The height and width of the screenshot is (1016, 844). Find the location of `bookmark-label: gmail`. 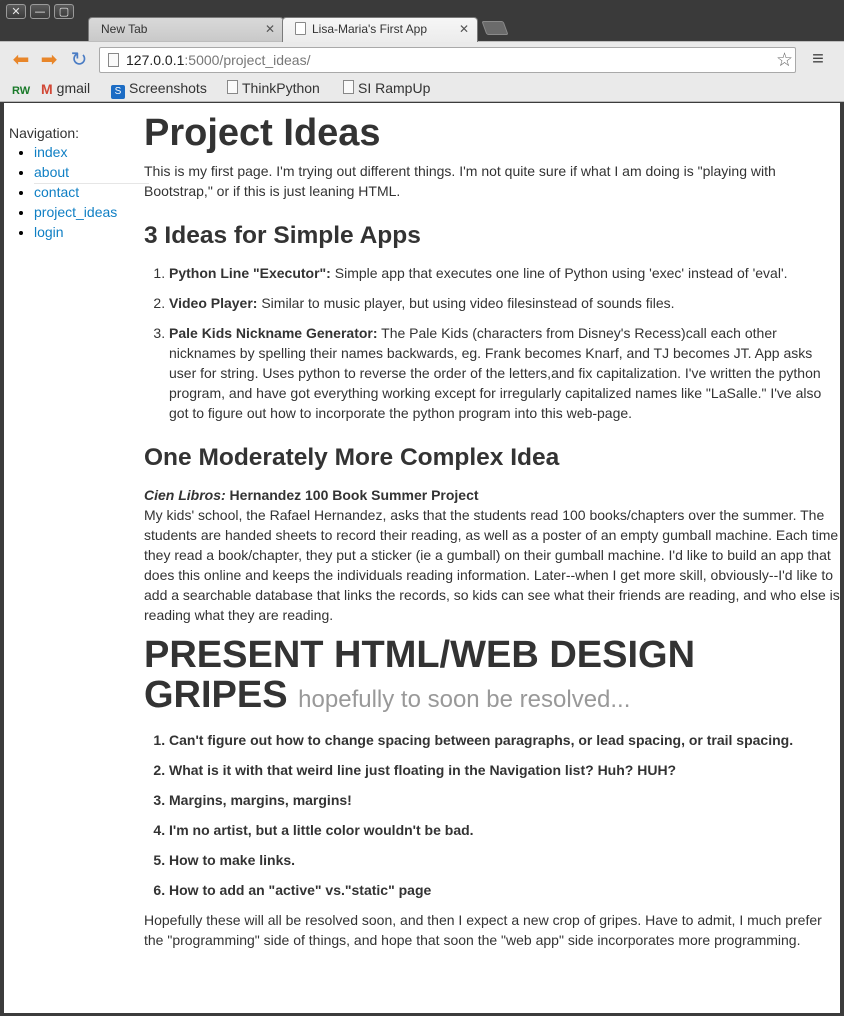

bookmark-label: gmail is located at coordinates (73, 88).